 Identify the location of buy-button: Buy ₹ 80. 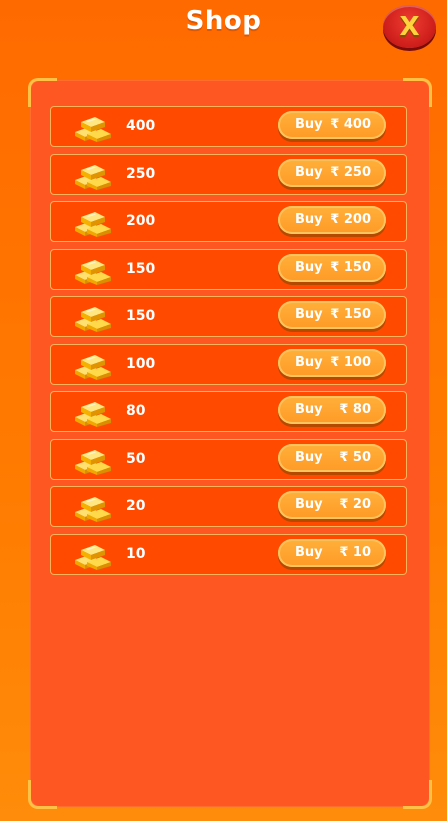
(332, 410).